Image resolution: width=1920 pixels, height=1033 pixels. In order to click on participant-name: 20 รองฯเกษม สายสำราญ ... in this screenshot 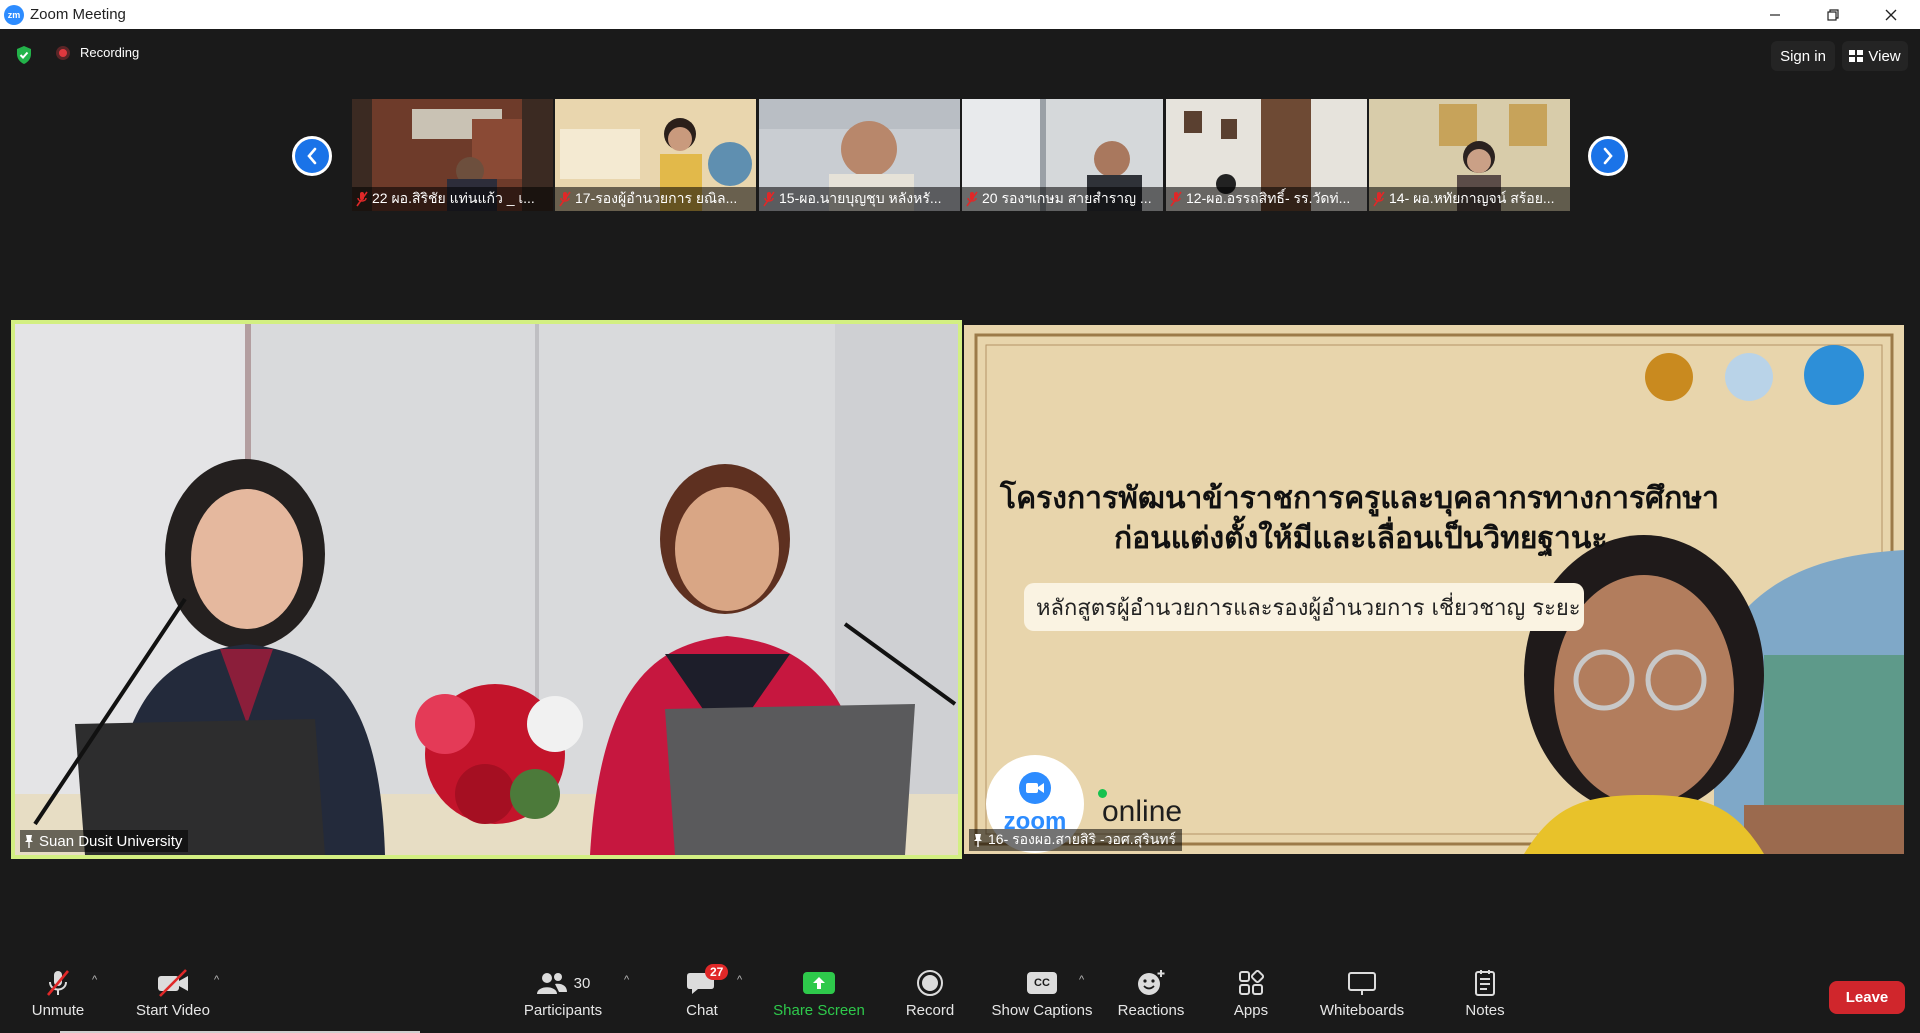, I will do `click(1067, 198)`.